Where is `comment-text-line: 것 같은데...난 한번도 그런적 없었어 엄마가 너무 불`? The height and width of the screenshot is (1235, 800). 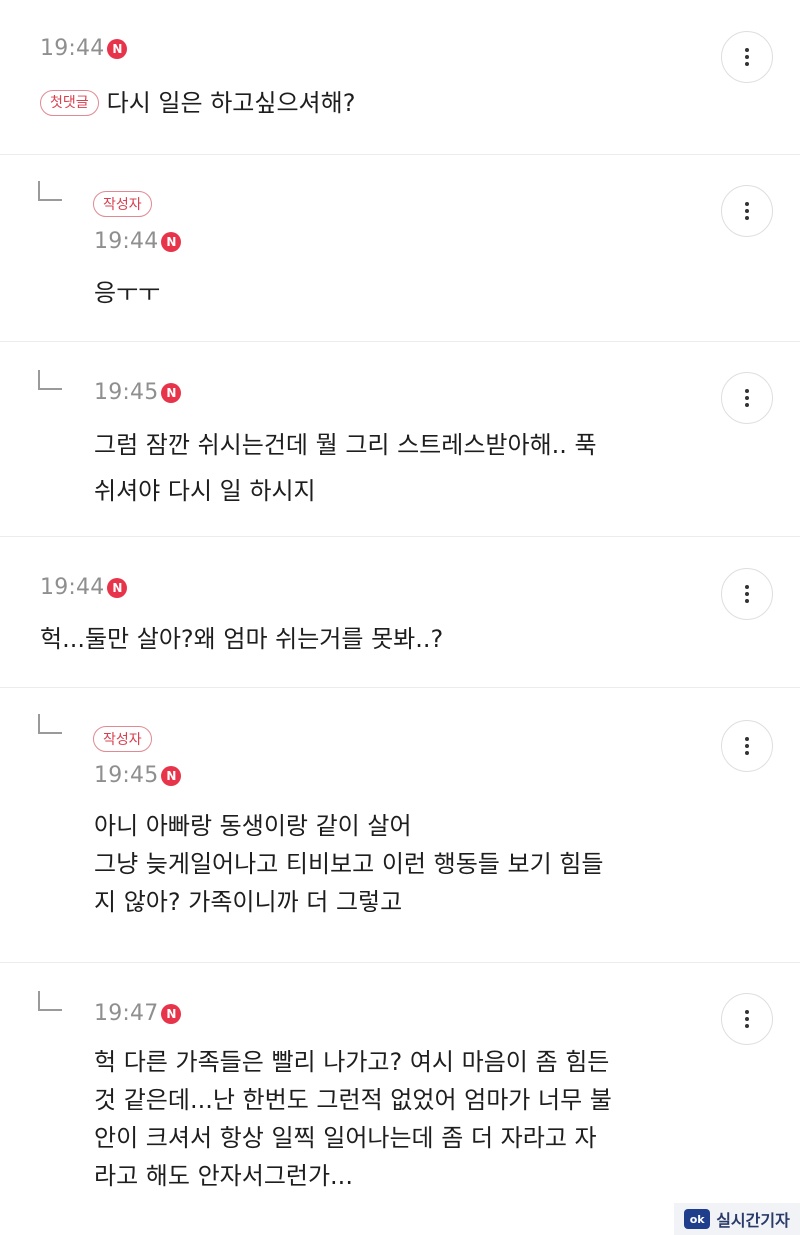
comment-text-line: 것 같은데...난 한번도 그런적 없었어 엄마가 너무 불 is located at coordinates (353, 1100).